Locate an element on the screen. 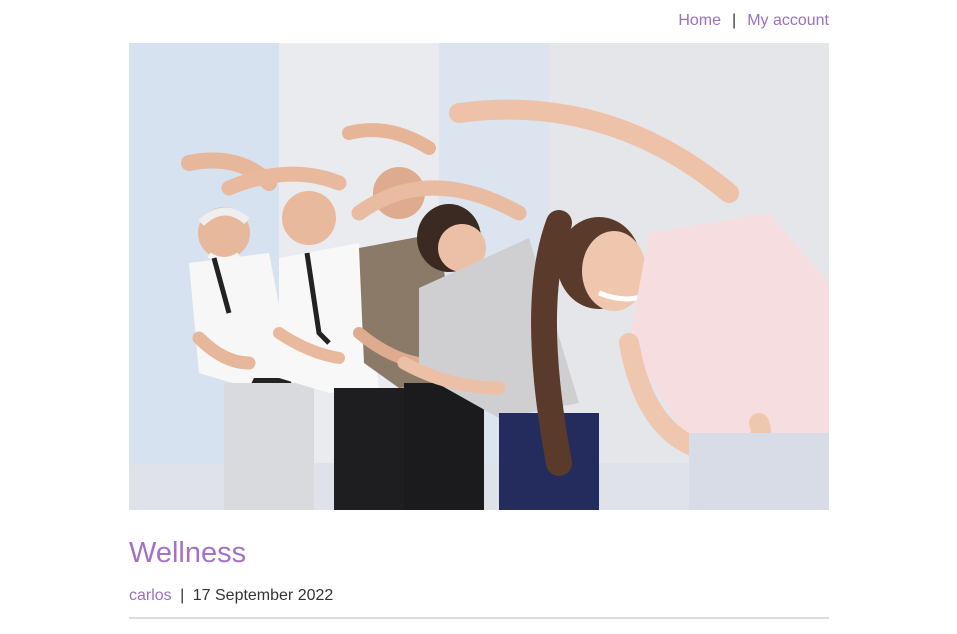 This screenshot has height=634, width=957. top-navigation: Home | My account is located at coordinates (753, 21).